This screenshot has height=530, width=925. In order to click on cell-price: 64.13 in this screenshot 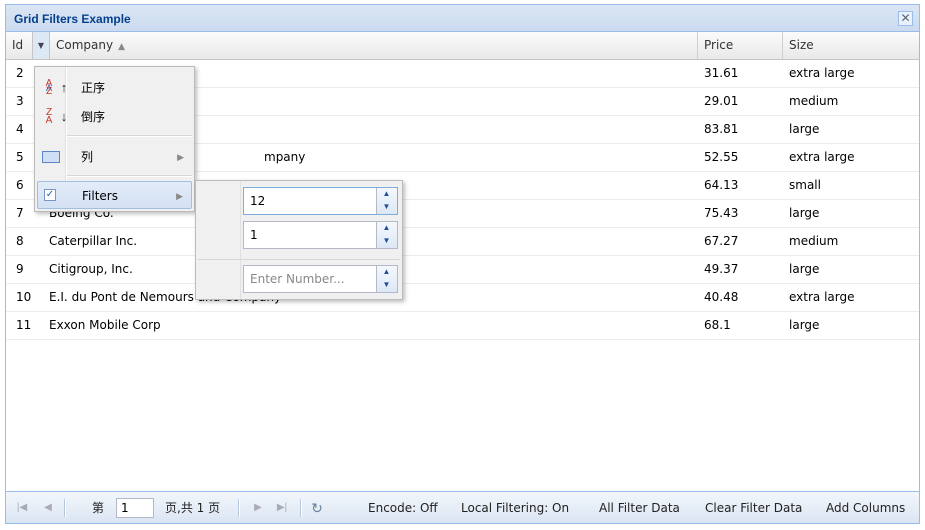, I will do `click(721, 185)`.